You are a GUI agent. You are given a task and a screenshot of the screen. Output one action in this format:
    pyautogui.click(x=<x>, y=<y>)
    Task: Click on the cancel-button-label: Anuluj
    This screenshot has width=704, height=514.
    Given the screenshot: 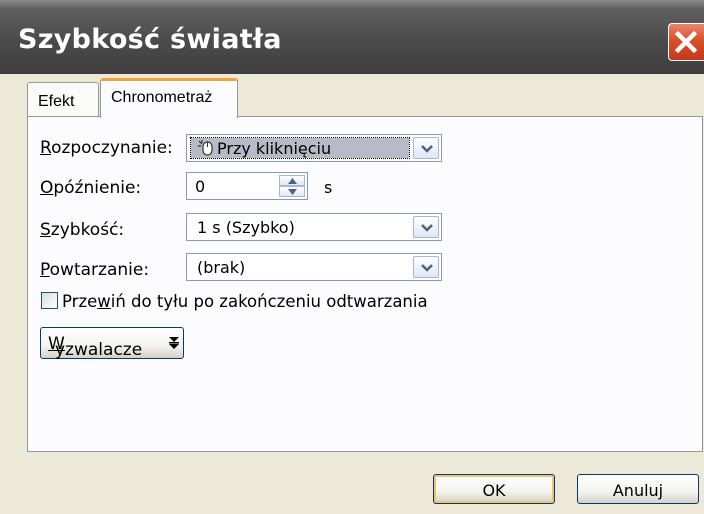 What is the action you would take?
    pyautogui.click(x=638, y=490)
    